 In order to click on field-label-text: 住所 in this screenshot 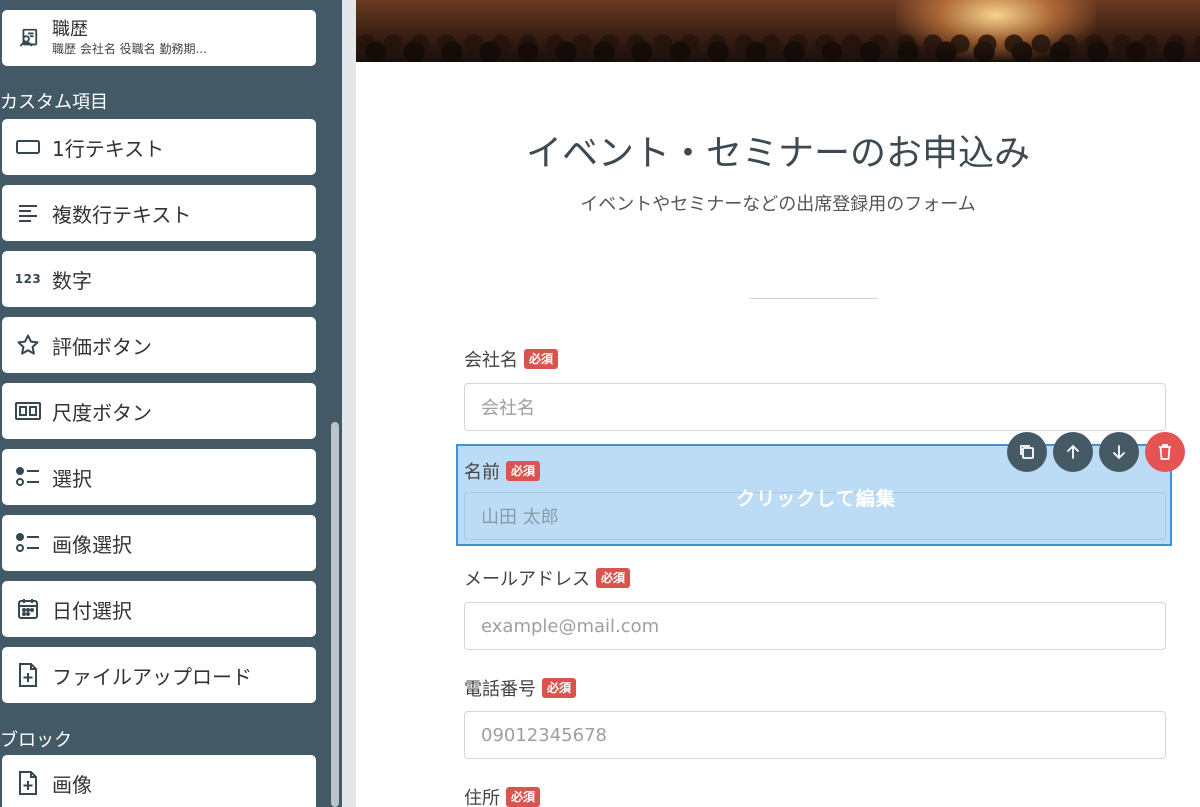, I will do `click(482, 797)`.